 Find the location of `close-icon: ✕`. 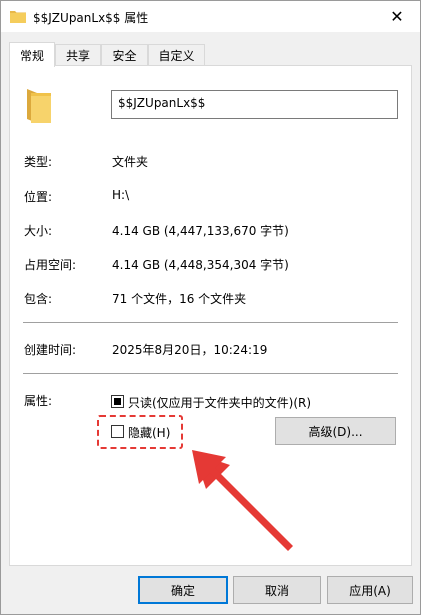

close-icon: ✕ is located at coordinates (397, 16).